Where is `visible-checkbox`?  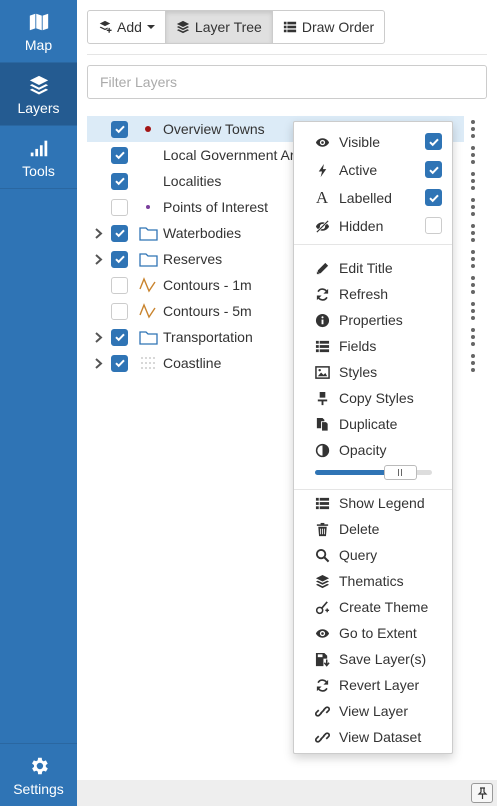
visible-checkbox is located at coordinates (433, 141).